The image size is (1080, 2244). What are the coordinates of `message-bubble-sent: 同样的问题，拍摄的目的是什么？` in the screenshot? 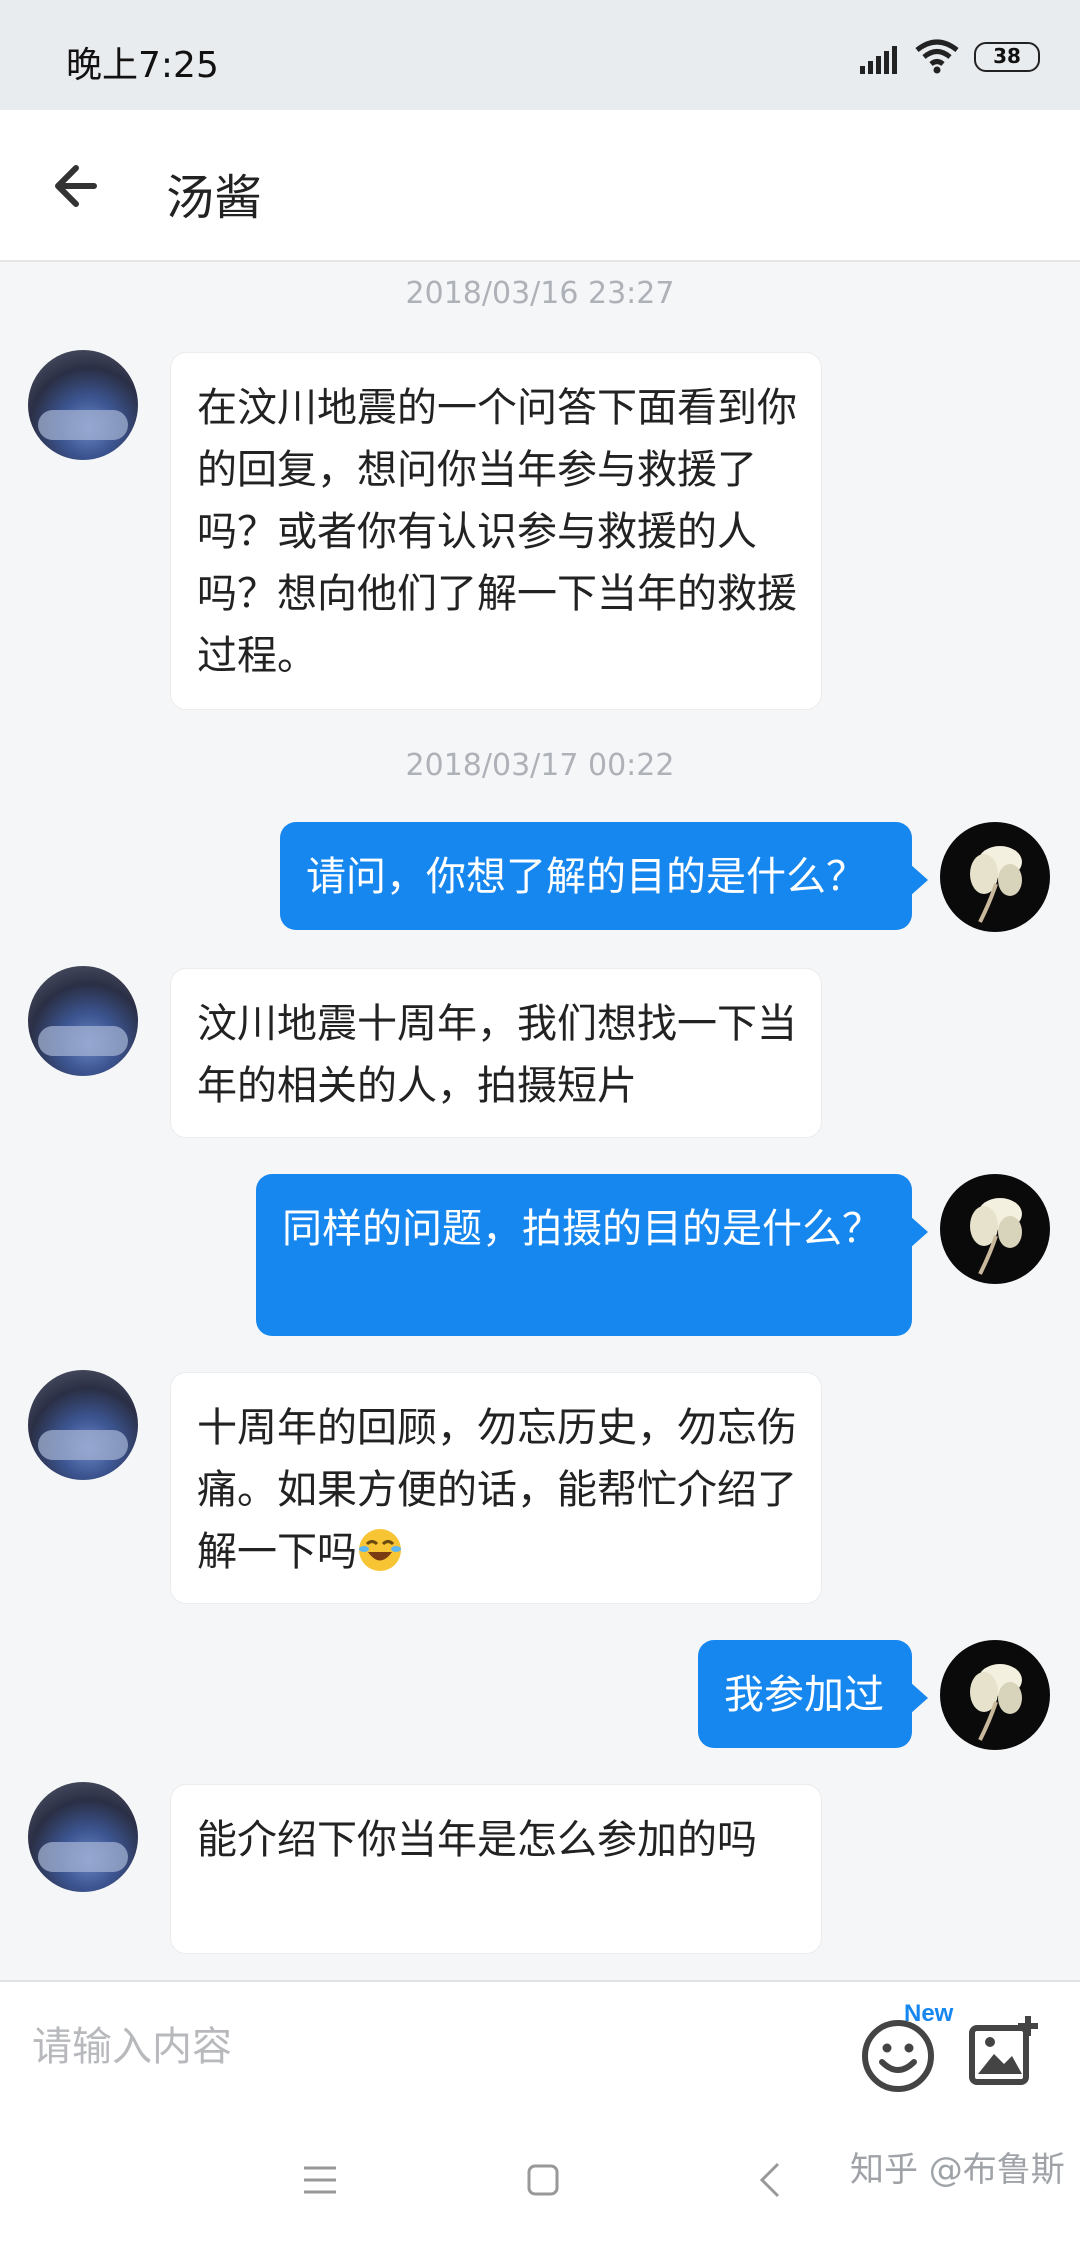 It's located at (592, 1255).